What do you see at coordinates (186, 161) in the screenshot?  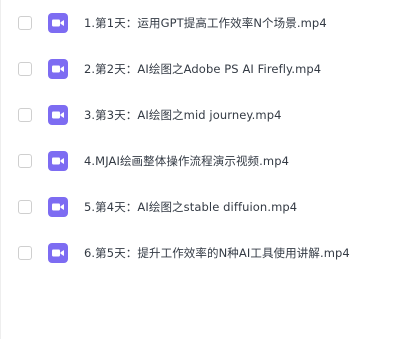 I see `file-name: 4.MJAI绘画整体操作流程演示视频.mp4` at bounding box center [186, 161].